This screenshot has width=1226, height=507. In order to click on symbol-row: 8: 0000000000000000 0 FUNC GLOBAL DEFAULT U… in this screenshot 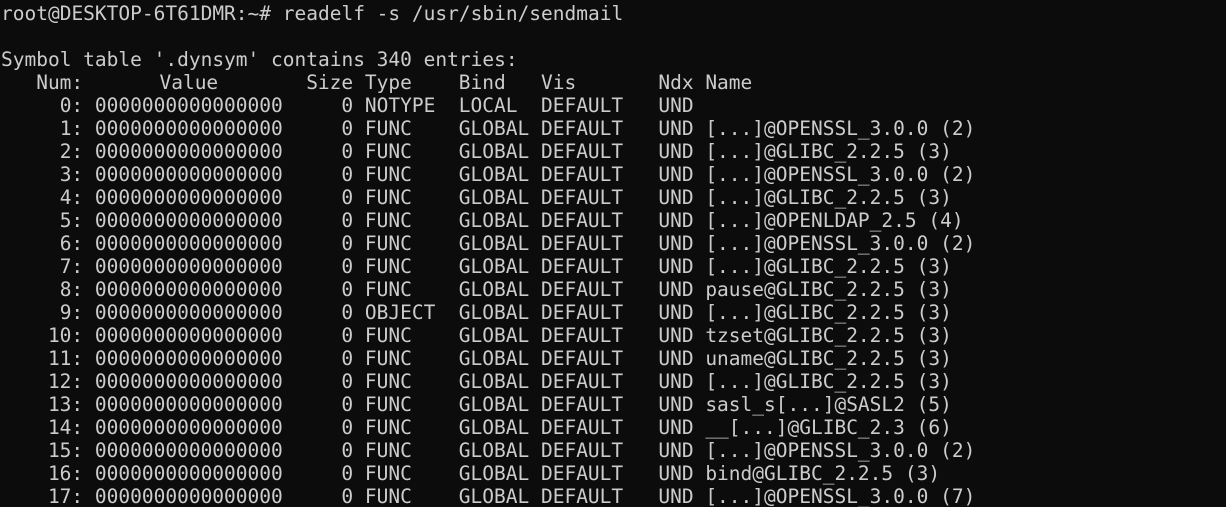, I will do `click(613, 289)`.